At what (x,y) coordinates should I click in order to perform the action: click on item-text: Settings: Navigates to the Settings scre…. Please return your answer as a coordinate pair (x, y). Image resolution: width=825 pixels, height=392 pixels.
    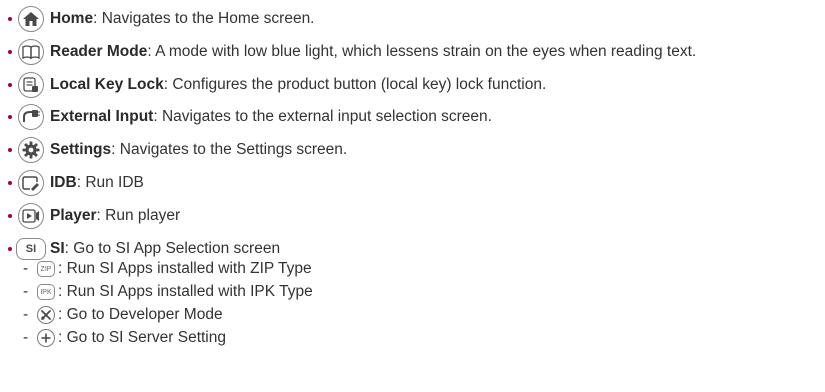
    Looking at the image, I should click on (199, 149).